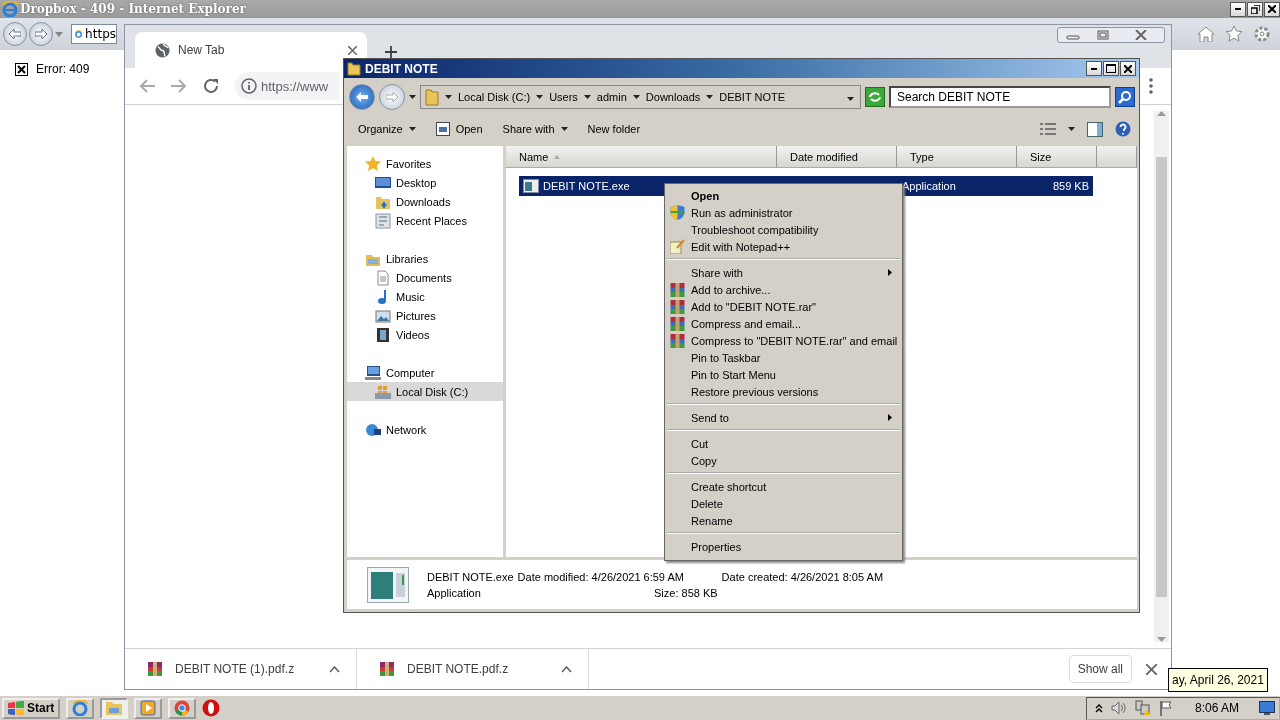 This screenshot has height=720, width=1280. Describe the element at coordinates (1118, 708) in the screenshot. I see `speaker-icon` at that location.